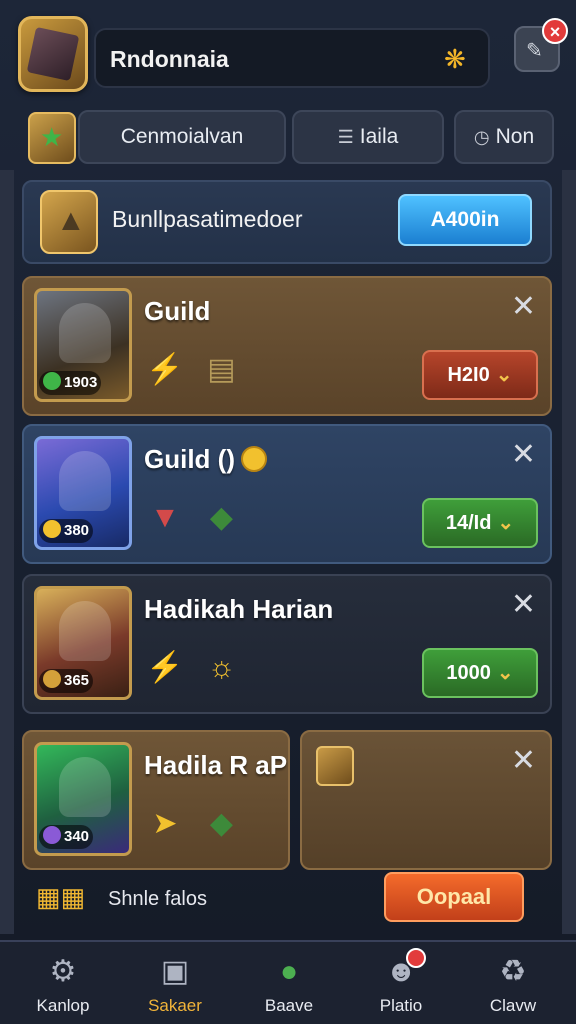  What do you see at coordinates (287, 901) in the screenshot?
I see `footer-row: ▦▦ Shnle falos Oopaal` at bounding box center [287, 901].